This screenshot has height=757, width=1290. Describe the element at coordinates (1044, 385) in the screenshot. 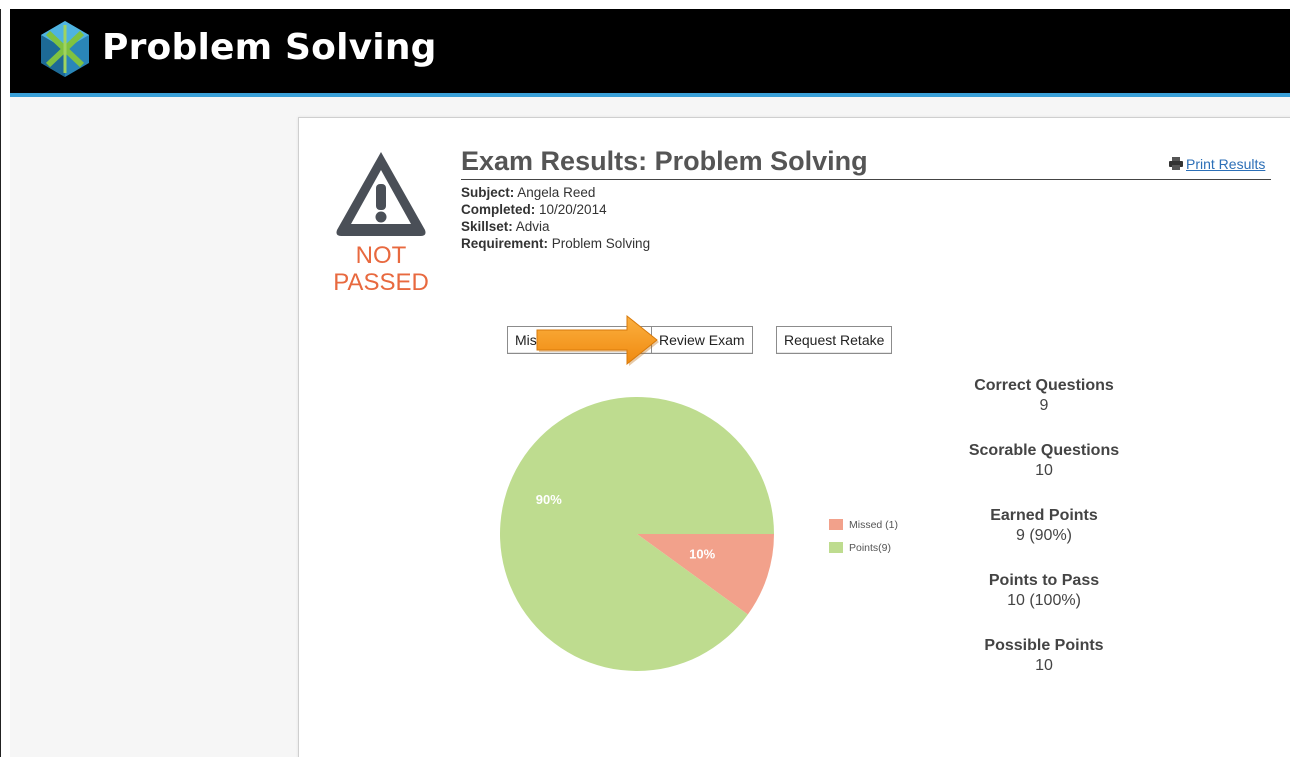

I see `stat-label: Correct Questions` at that location.